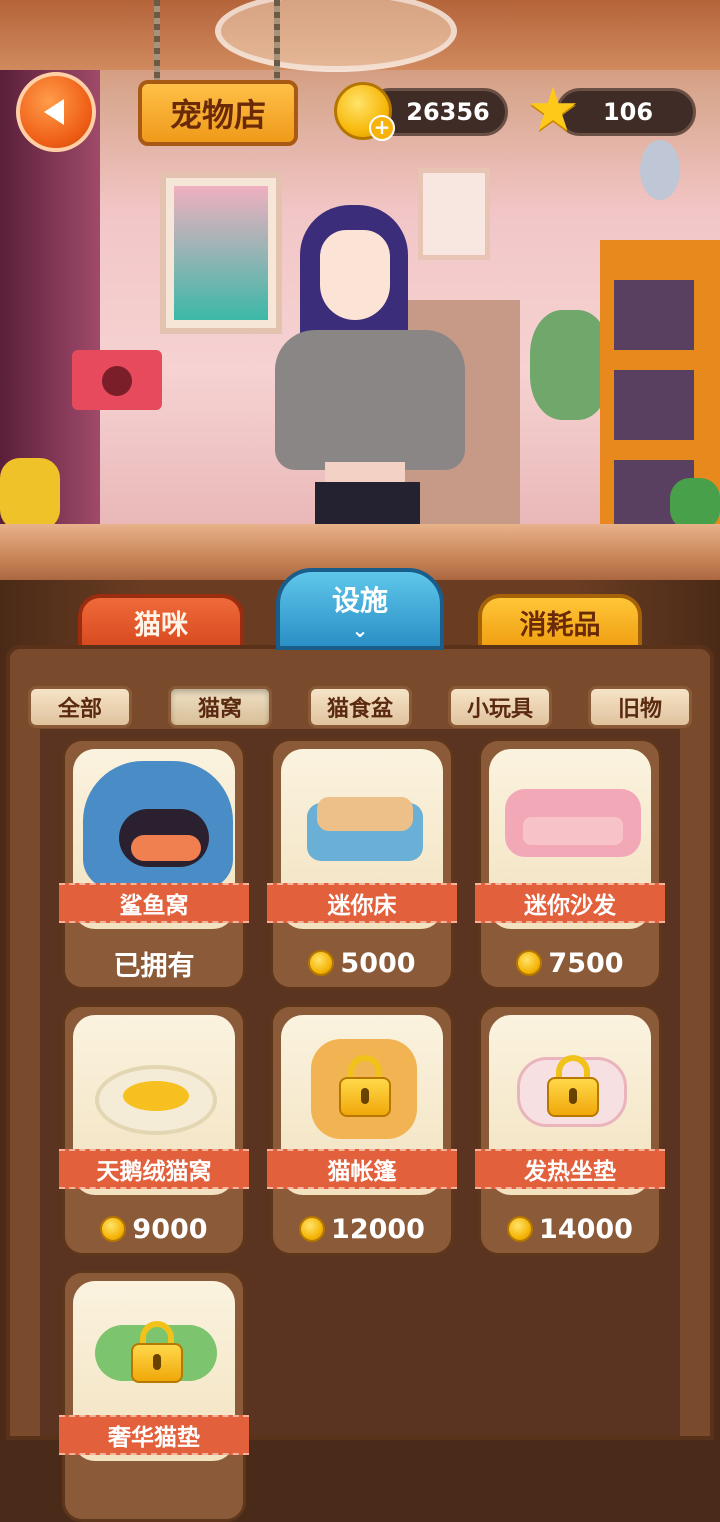 This screenshot has height=1522, width=720. What do you see at coordinates (365, 829) in the screenshot?
I see `mini-bed-image` at bounding box center [365, 829].